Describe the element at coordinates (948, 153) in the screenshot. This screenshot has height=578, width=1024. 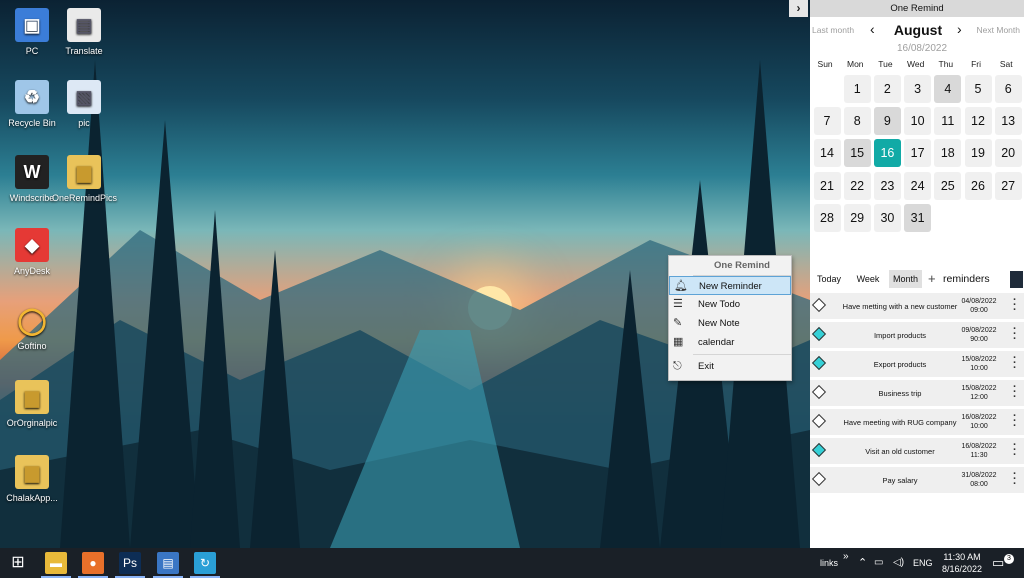
I see `calendar-day: 18` at that location.